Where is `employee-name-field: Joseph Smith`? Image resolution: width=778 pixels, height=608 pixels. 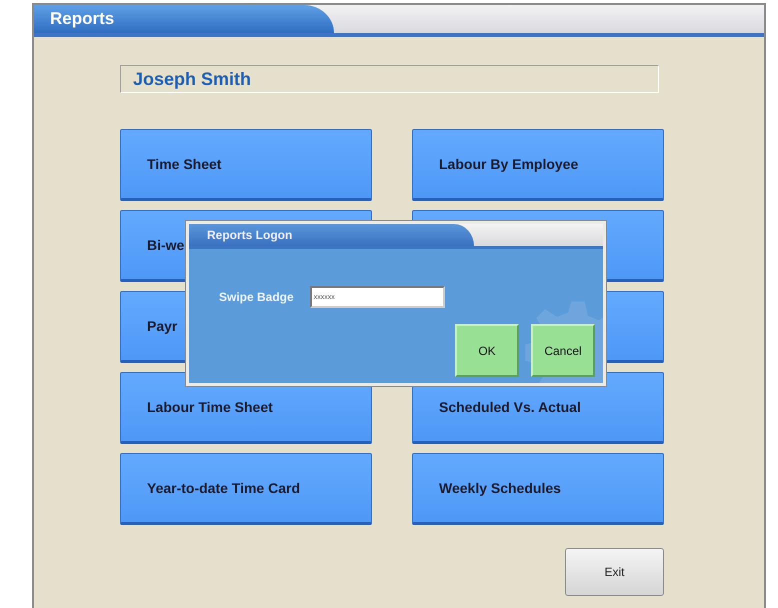 employee-name-field: Joseph Smith is located at coordinates (389, 79).